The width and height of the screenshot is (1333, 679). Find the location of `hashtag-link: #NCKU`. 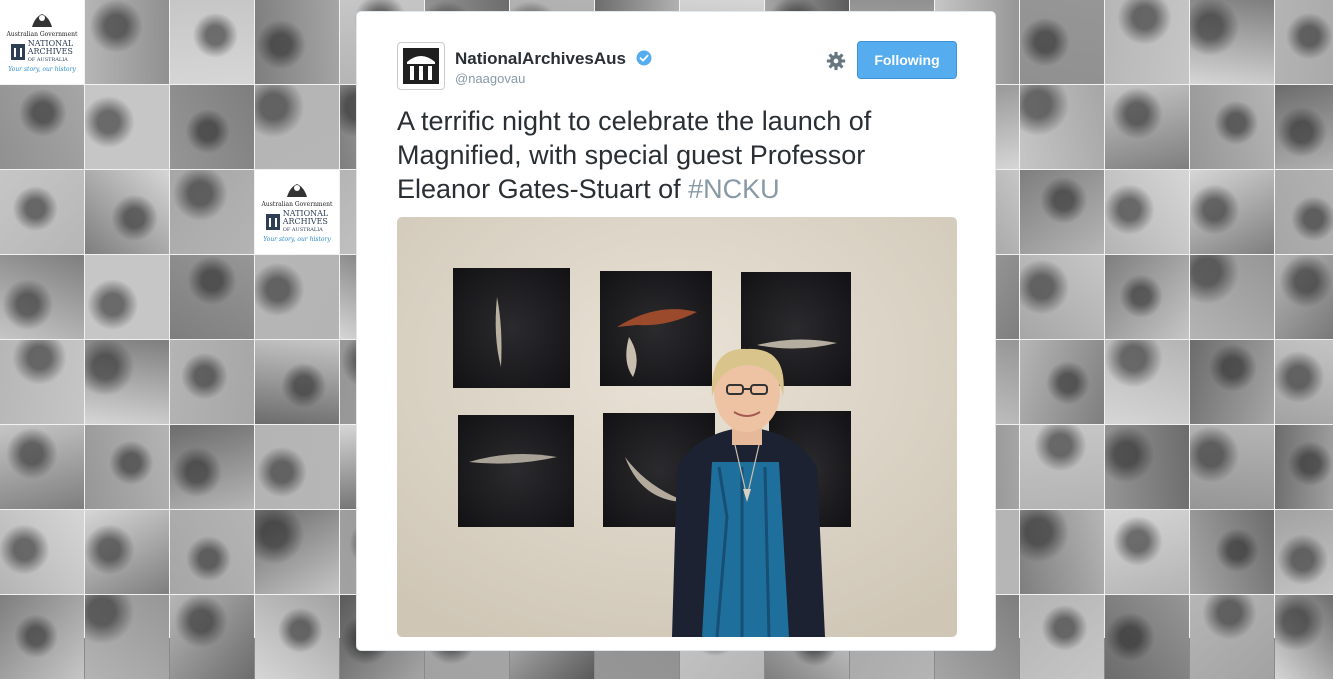

hashtag-link: #NCKU is located at coordinates (734, 189).